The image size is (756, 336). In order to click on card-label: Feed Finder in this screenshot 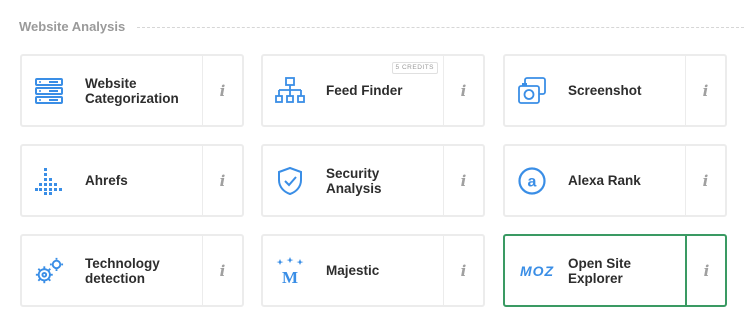, I will do `click(364, 90)`.